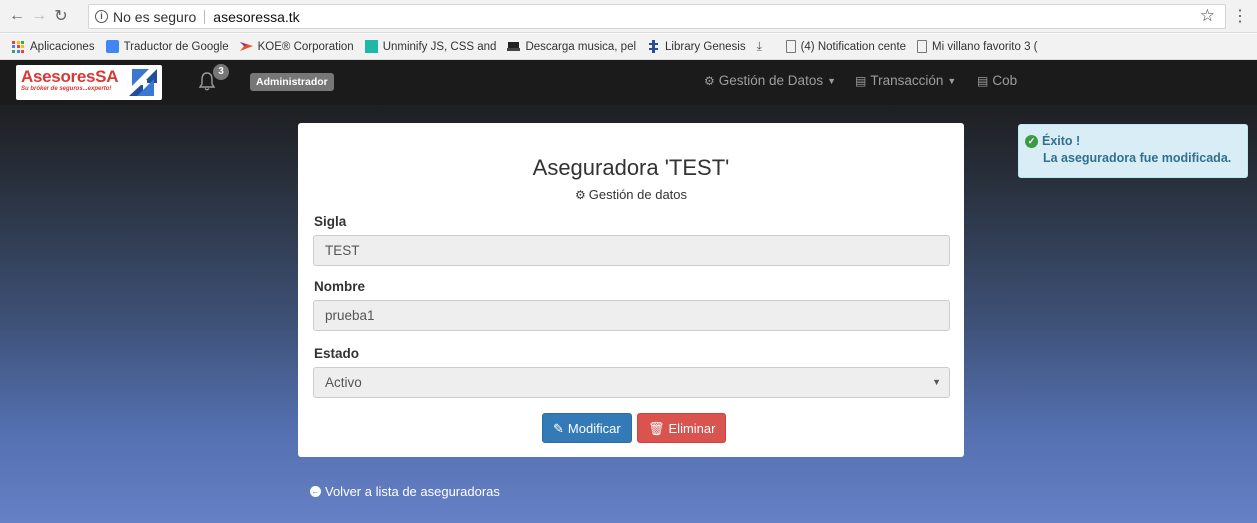 The height and width of the screenshot is (523, 1257). Describe the element at coordinates (936, 382) in the screenshot. I see `select-arrow-icon: ▼` at that location.